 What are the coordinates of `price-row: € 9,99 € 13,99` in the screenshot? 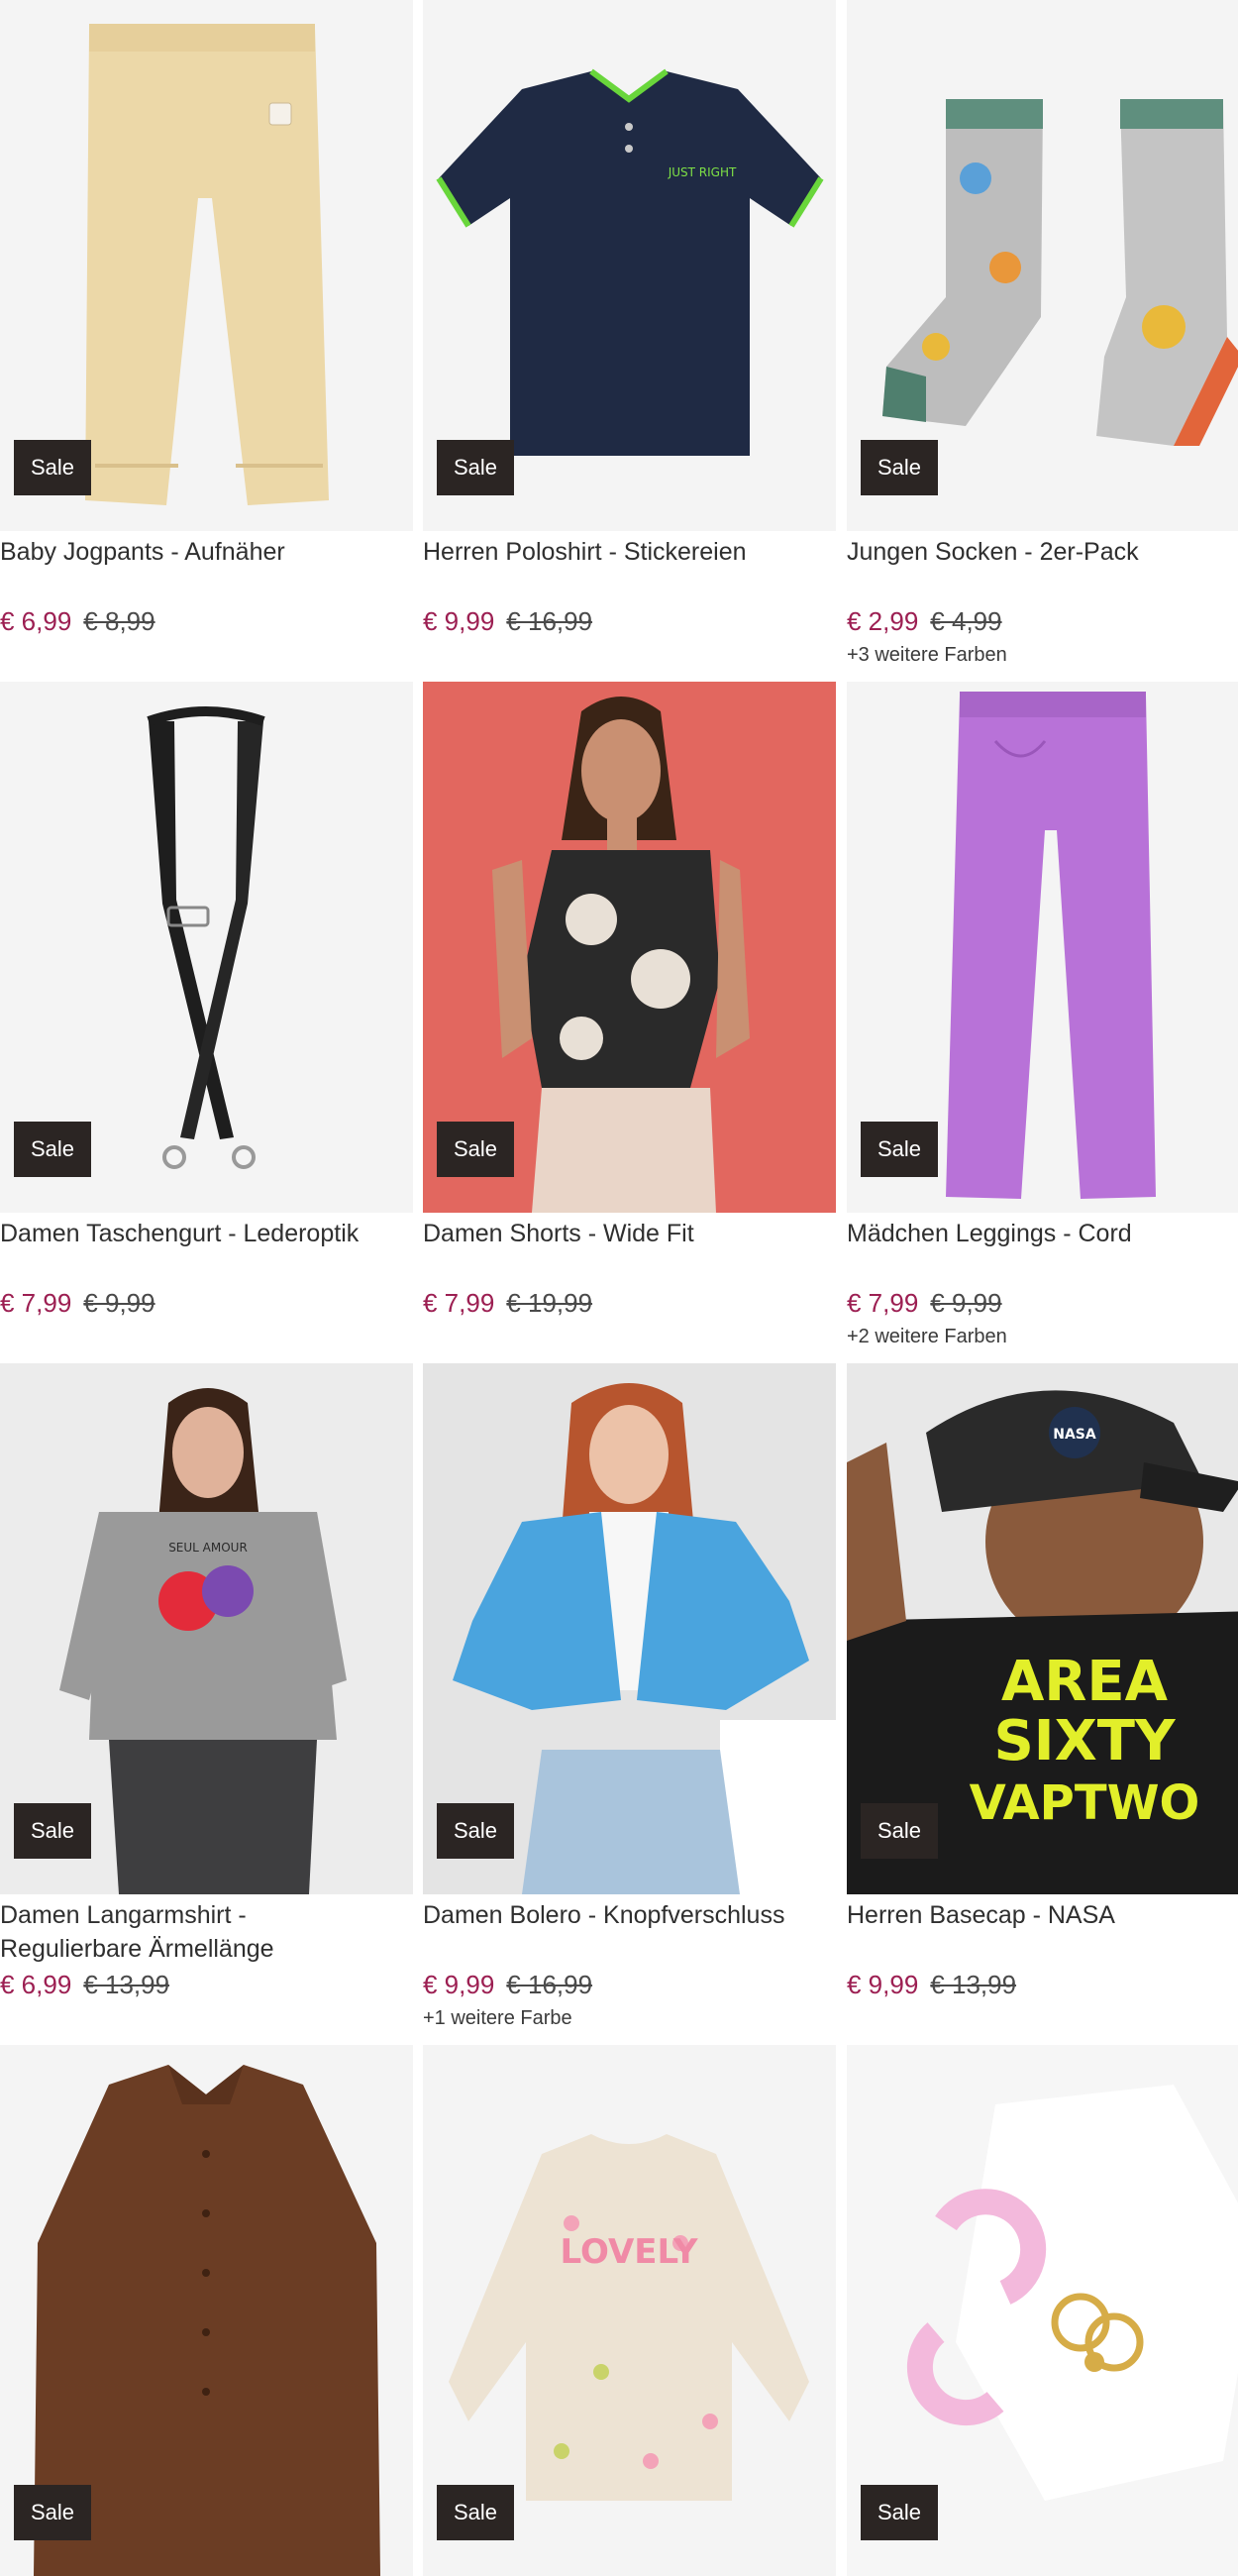 It's located at (1042, 1987).